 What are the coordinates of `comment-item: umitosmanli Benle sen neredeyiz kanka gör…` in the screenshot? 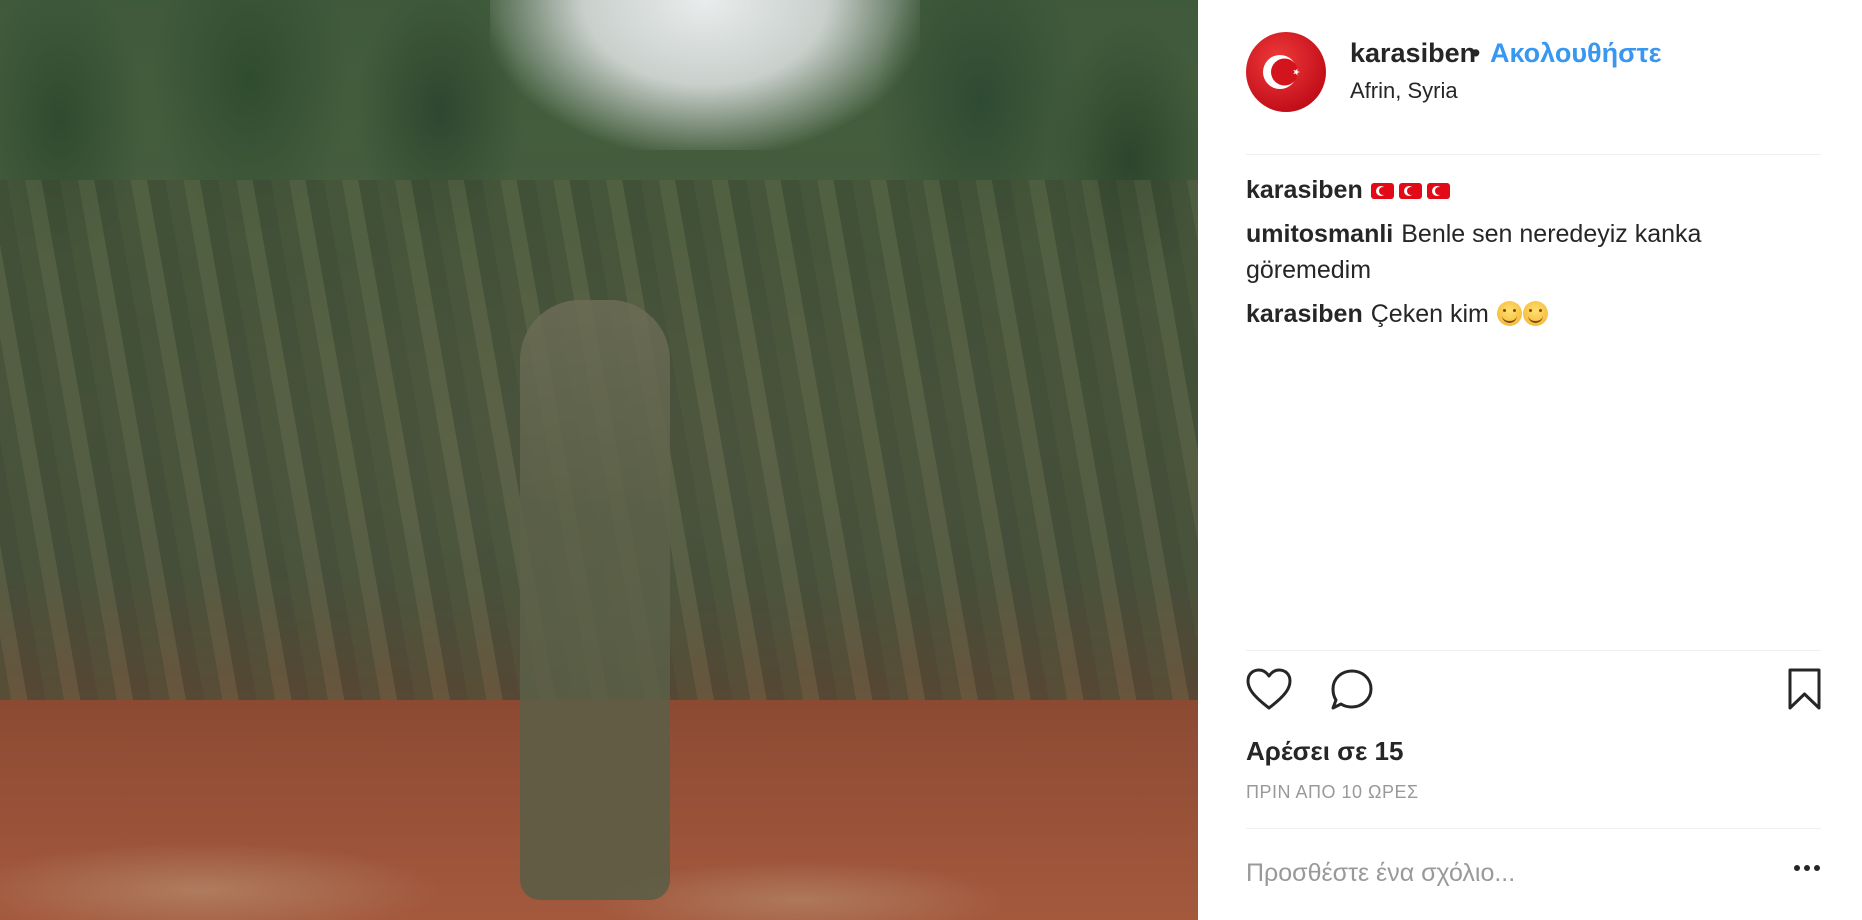 It's located at (1533, 252).